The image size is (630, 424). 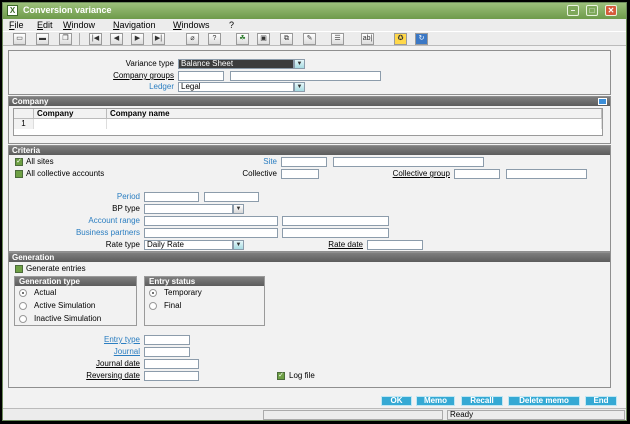 I want to click on radio-active-simulation, so click(x=23, y=306).